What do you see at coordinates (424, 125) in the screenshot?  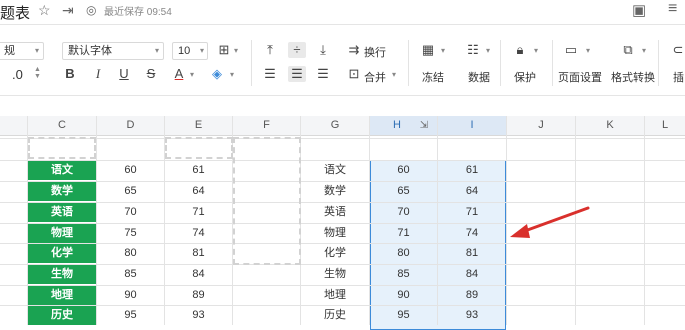 I see `filter-icon: ⇲` at bounding box center [424, 125].